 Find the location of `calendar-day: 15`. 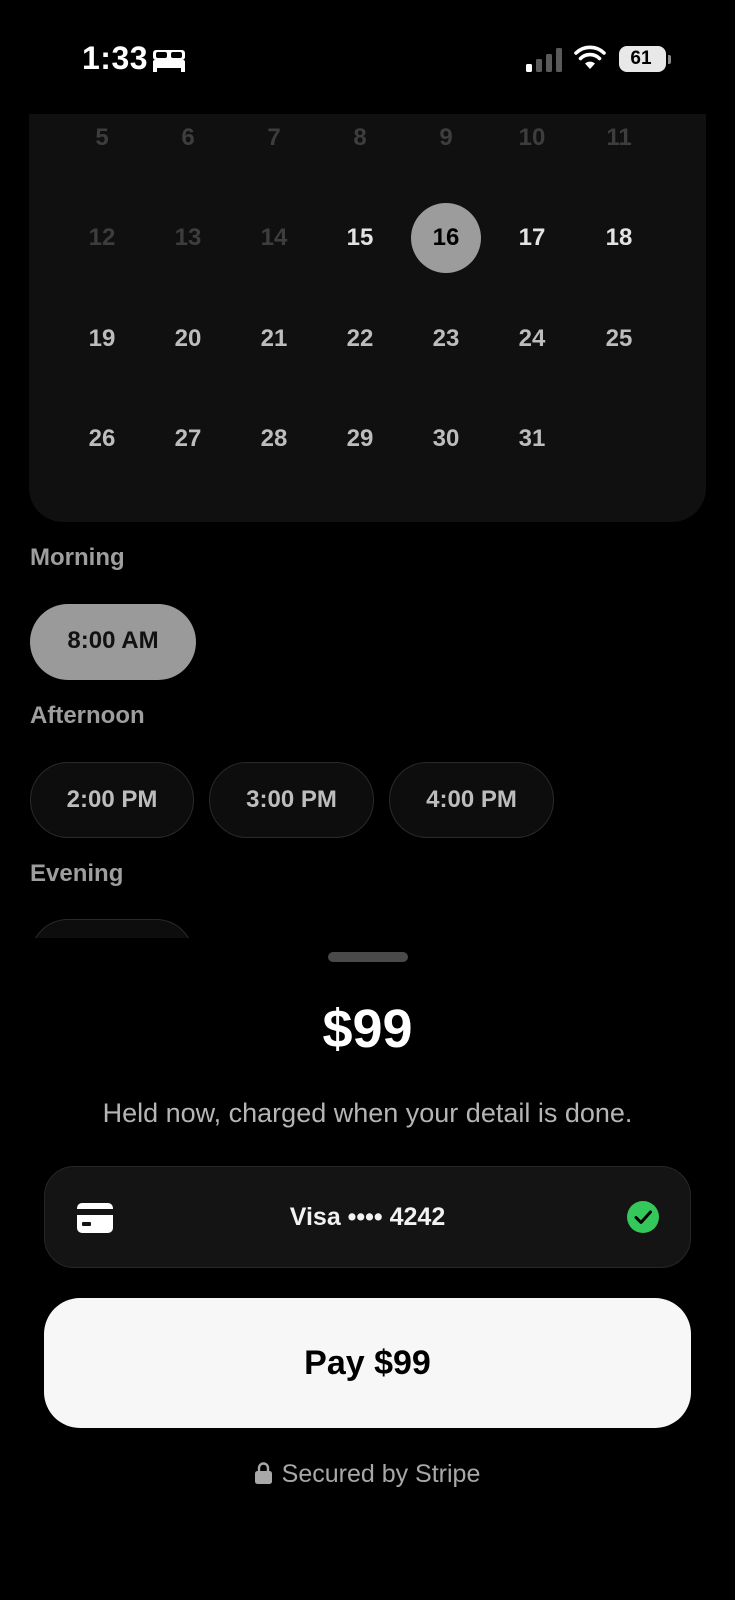

calendar-day: 15 is located at coordinates (360, 238).